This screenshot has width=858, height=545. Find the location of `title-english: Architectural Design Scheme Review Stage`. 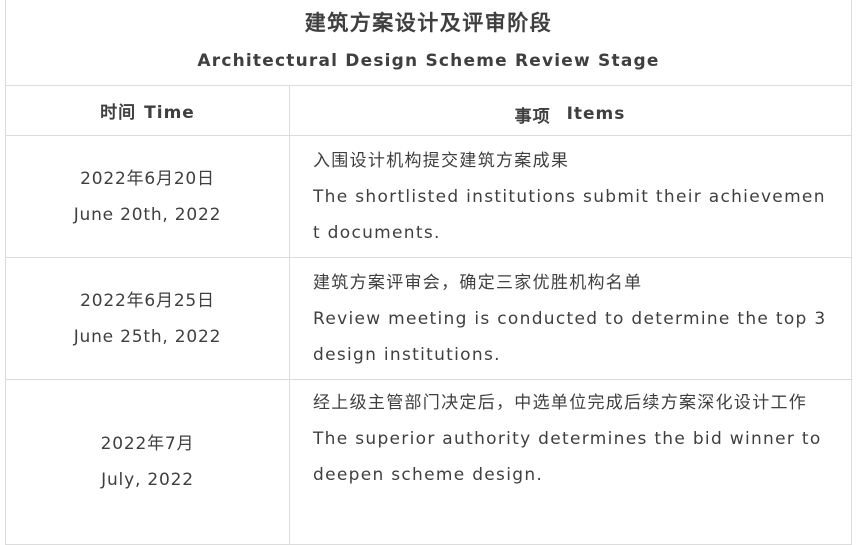

title-english: Architectural Design Scheme Review Stage is located at coordinates (428, 61).